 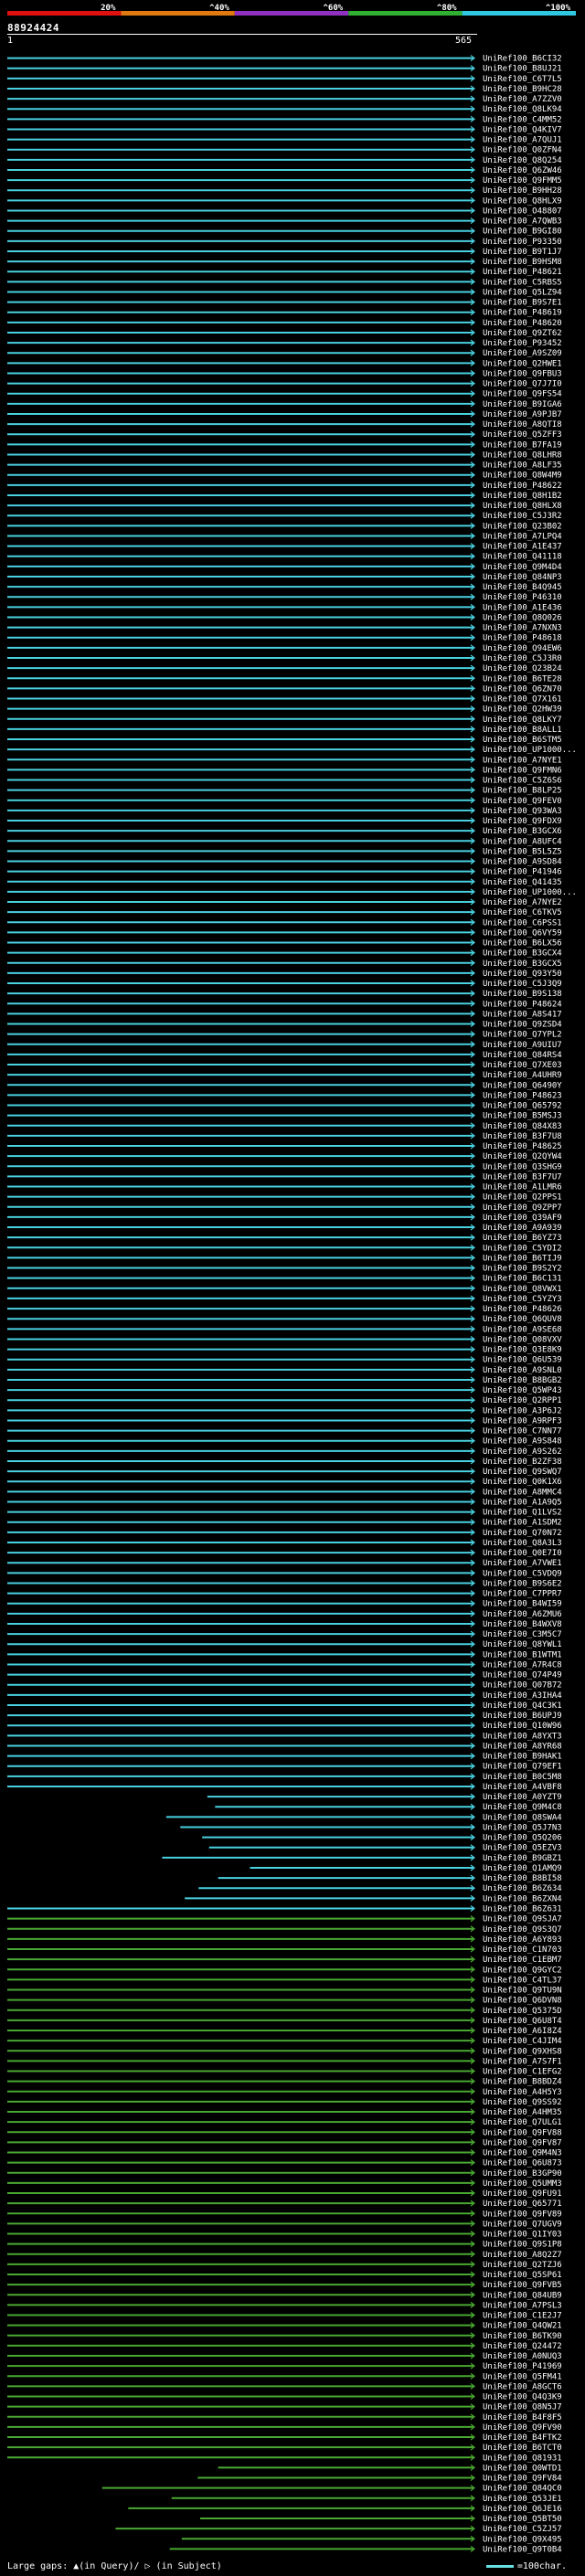 I want to click on hit-label: UniRef100_Q9M4N3, so click(x=522, y=2153).